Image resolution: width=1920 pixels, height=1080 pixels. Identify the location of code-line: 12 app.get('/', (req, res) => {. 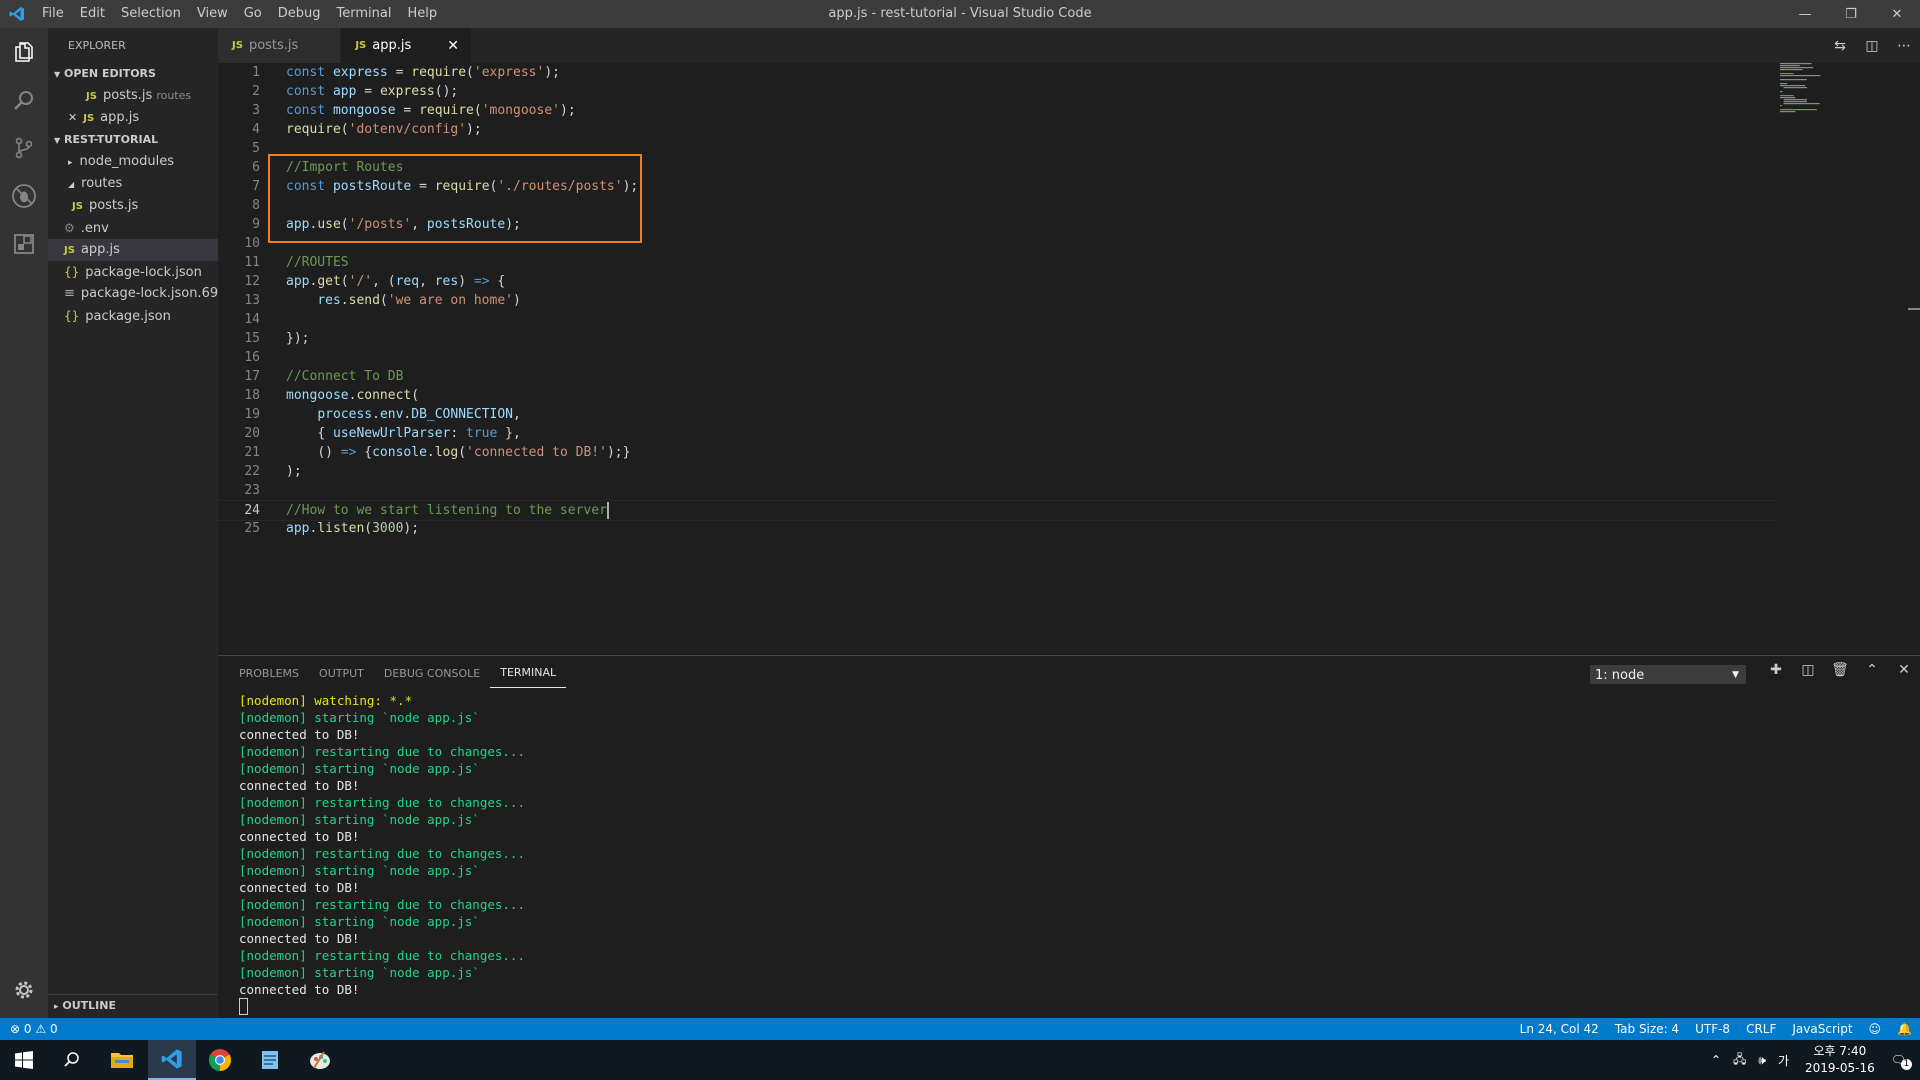
(998, 281).